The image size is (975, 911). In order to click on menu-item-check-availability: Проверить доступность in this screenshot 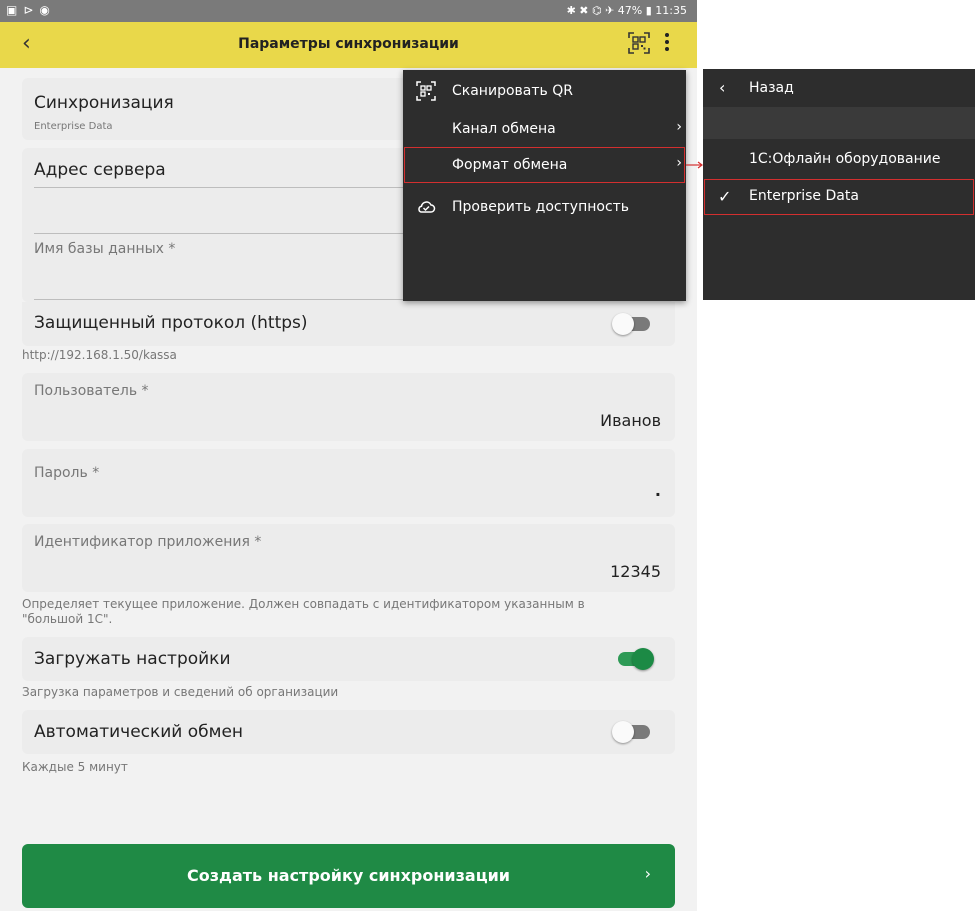, I will do `click(544, 207)`.